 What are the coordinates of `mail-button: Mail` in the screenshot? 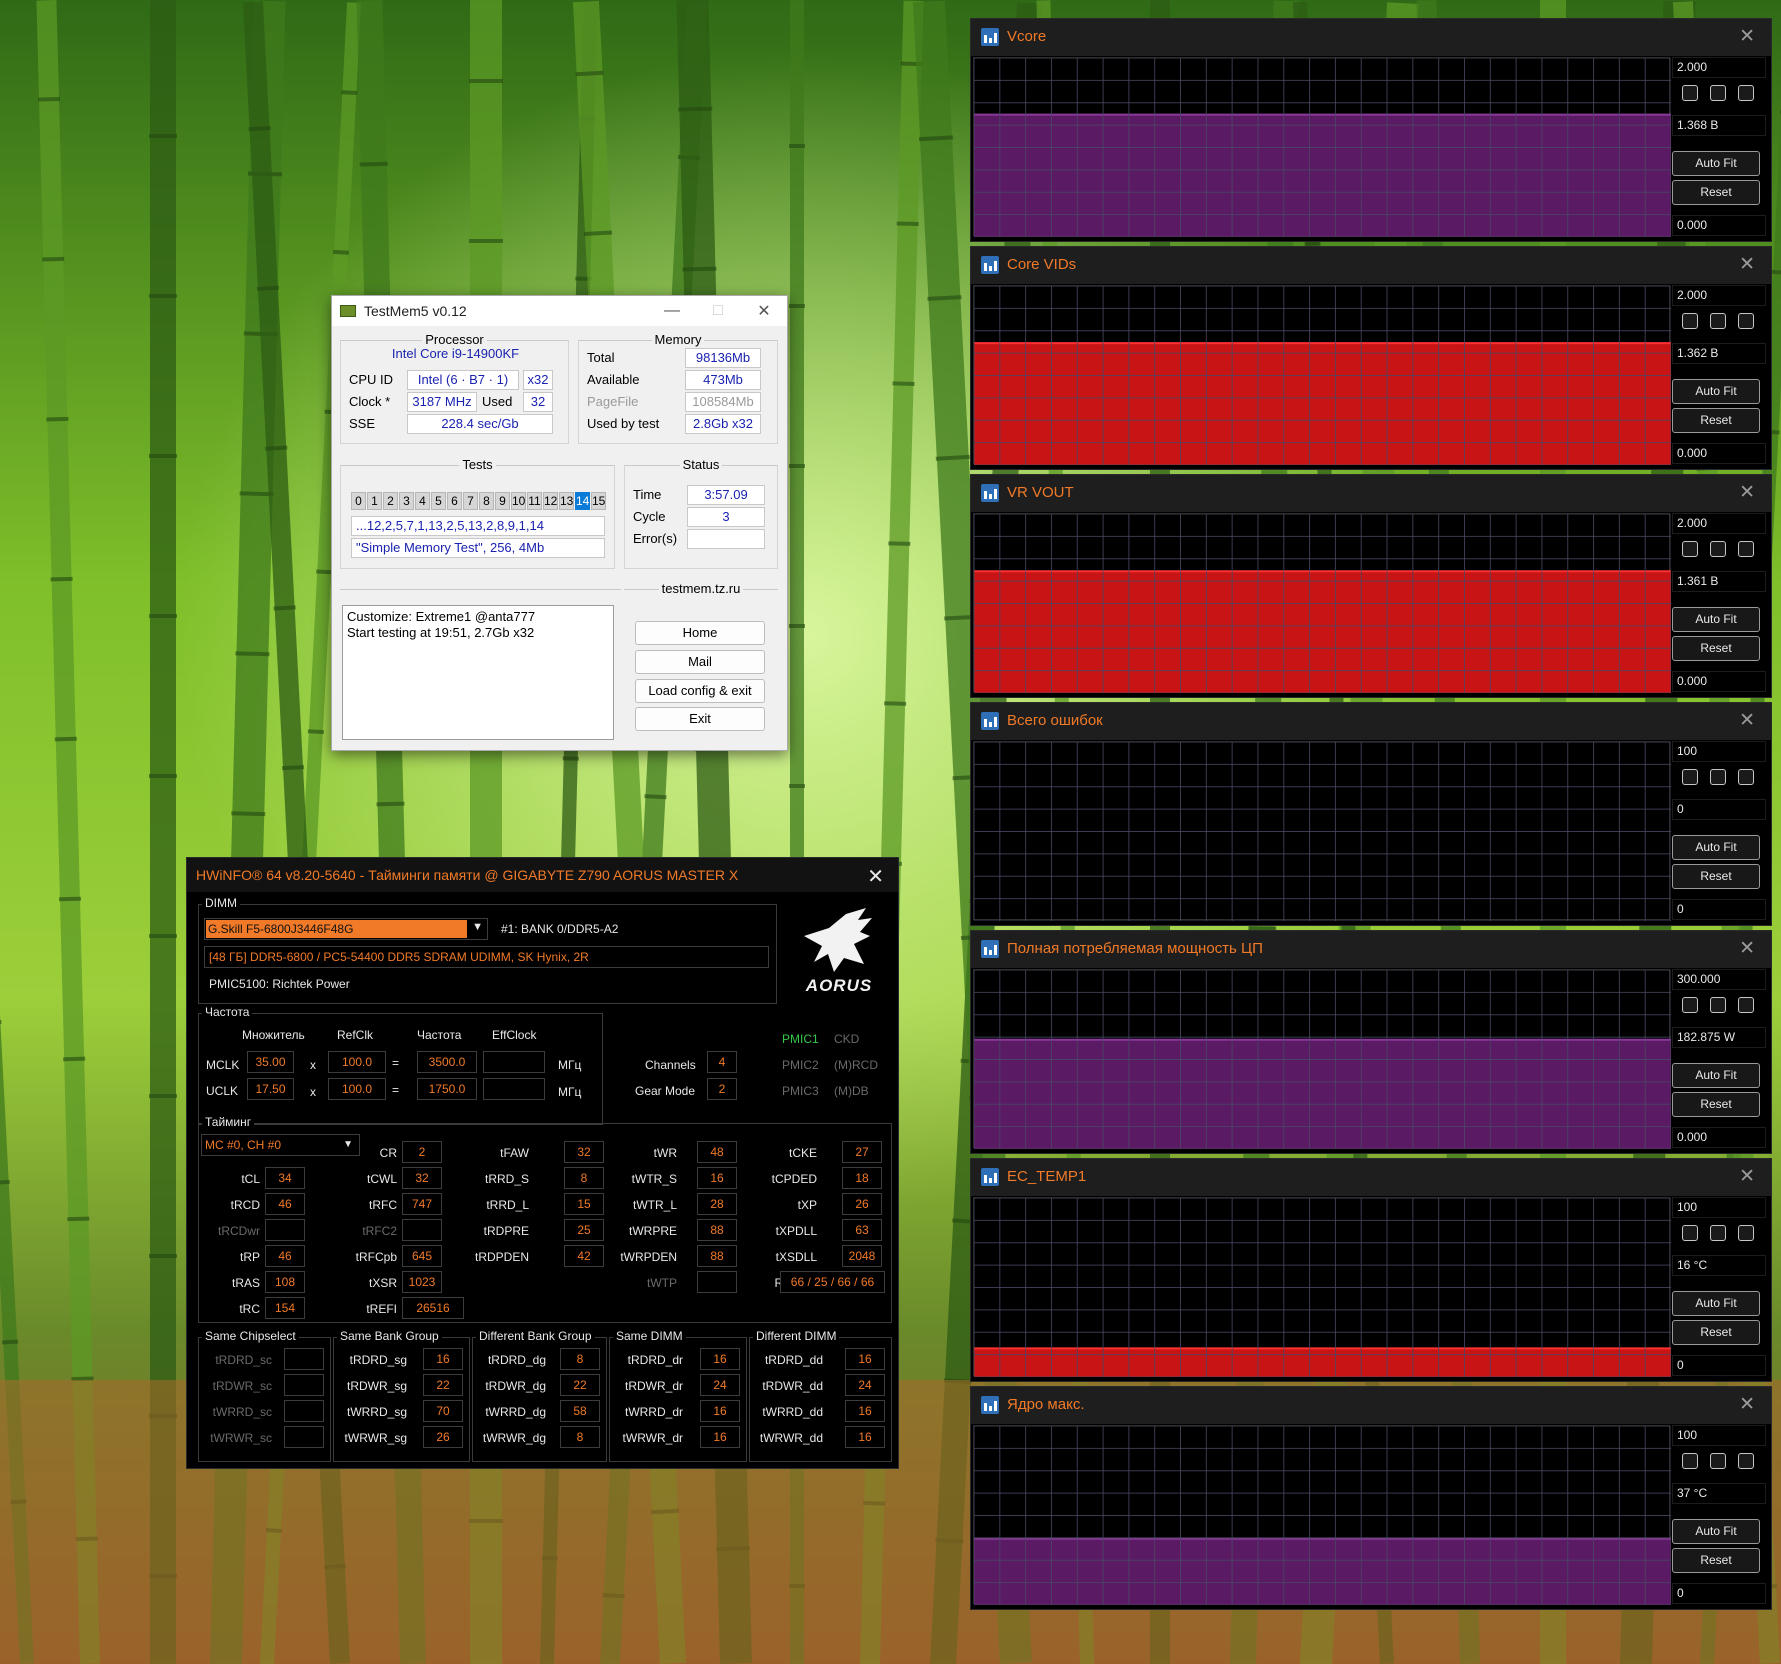 It's located at (700, 662).